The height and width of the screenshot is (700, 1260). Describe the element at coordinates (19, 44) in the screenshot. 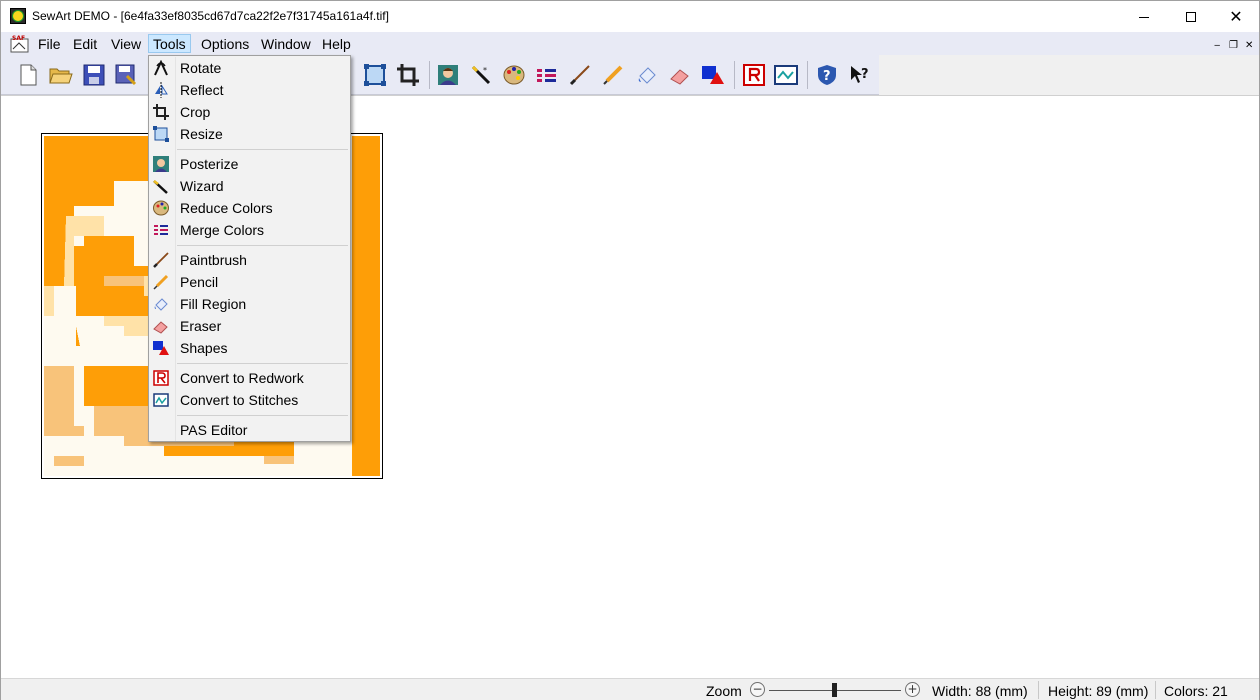

I see `sewart-menu-logo-icon: SAF` at that location.